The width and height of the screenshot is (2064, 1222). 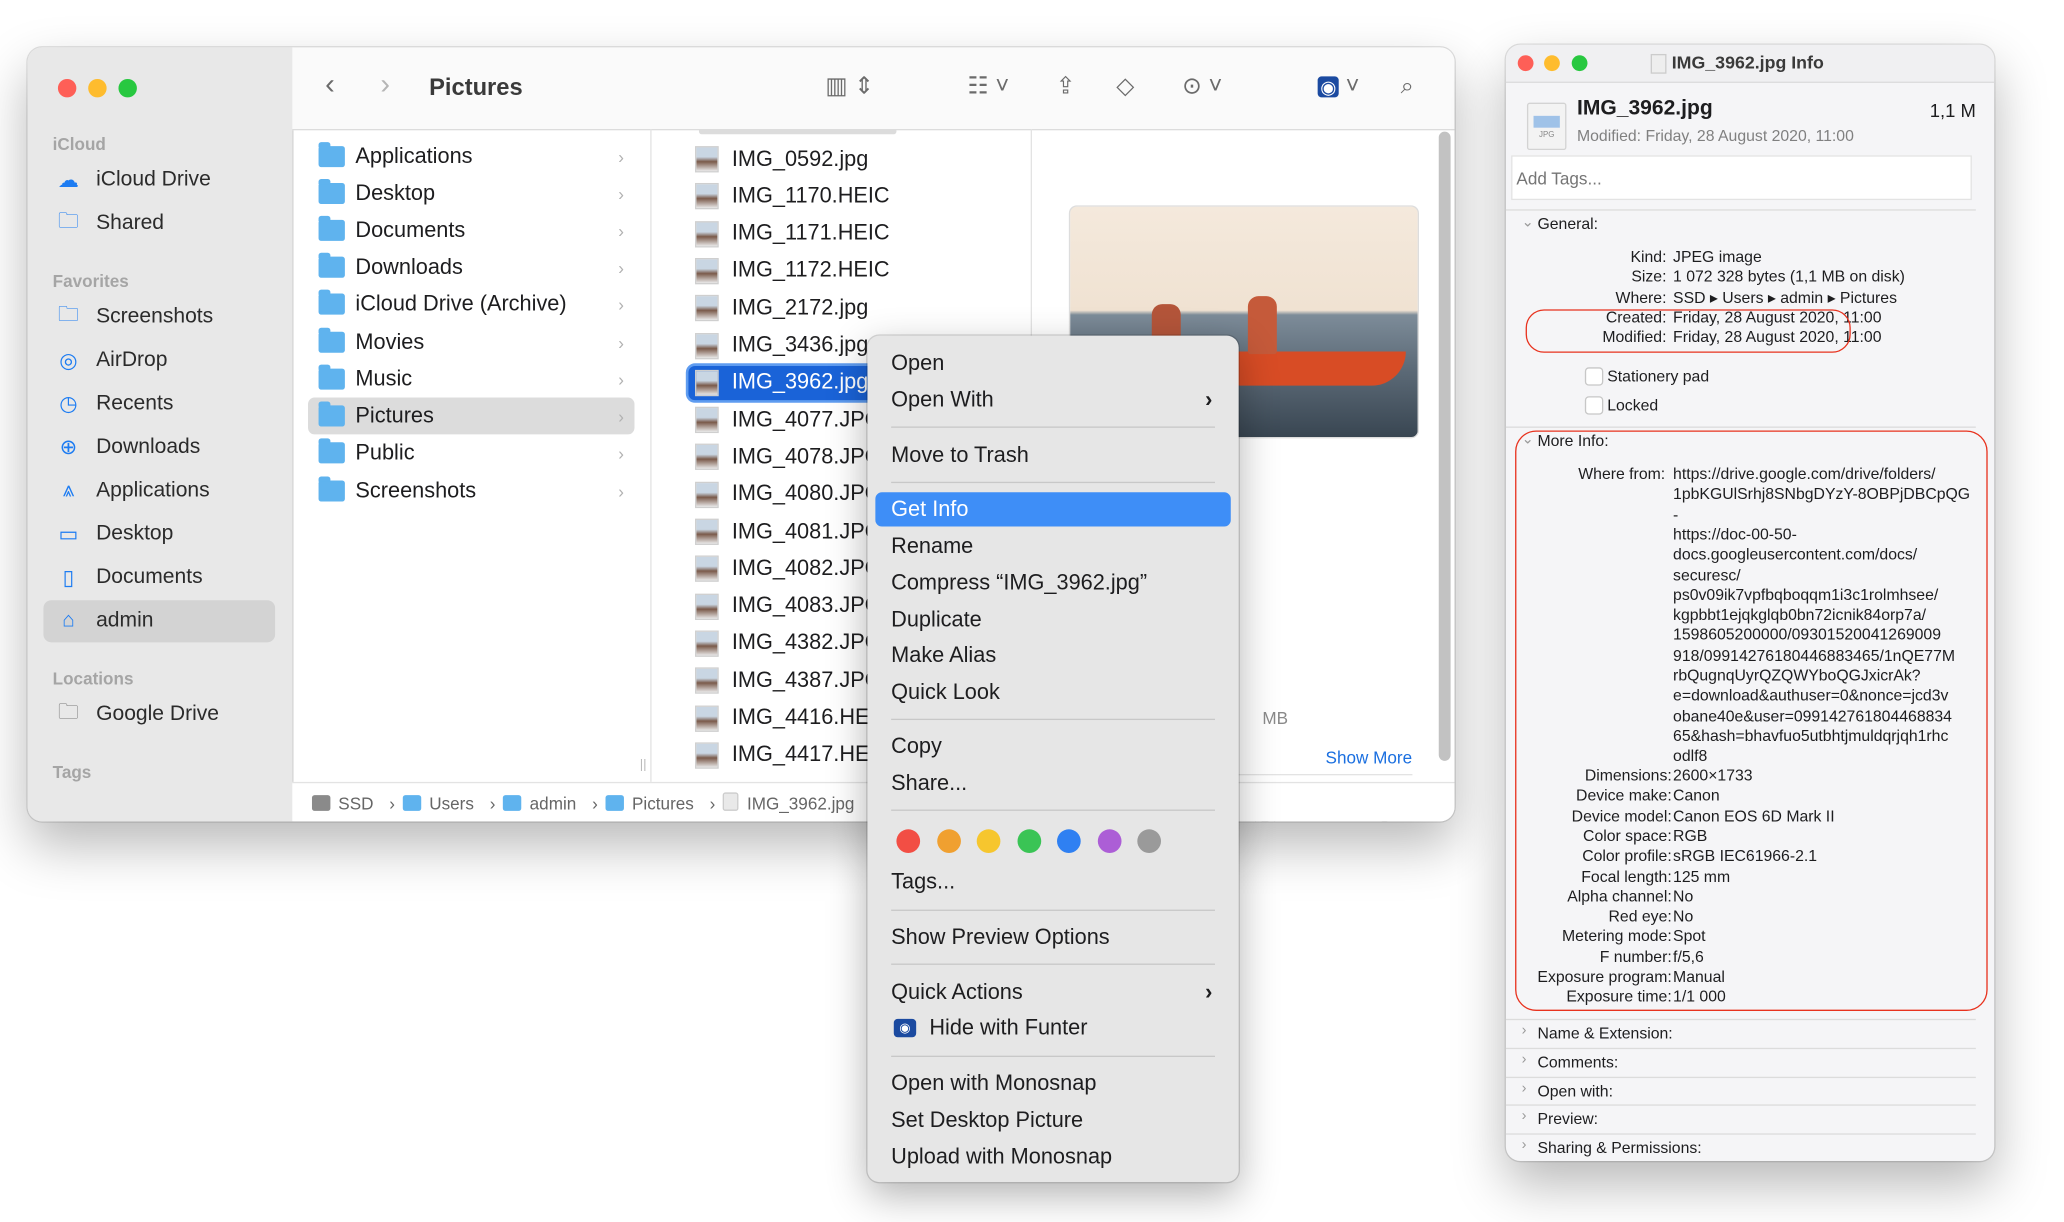 I want to click on menu-item-set-desktop-picture: Set Desktop Picture, so click(x=1052, y=1120).